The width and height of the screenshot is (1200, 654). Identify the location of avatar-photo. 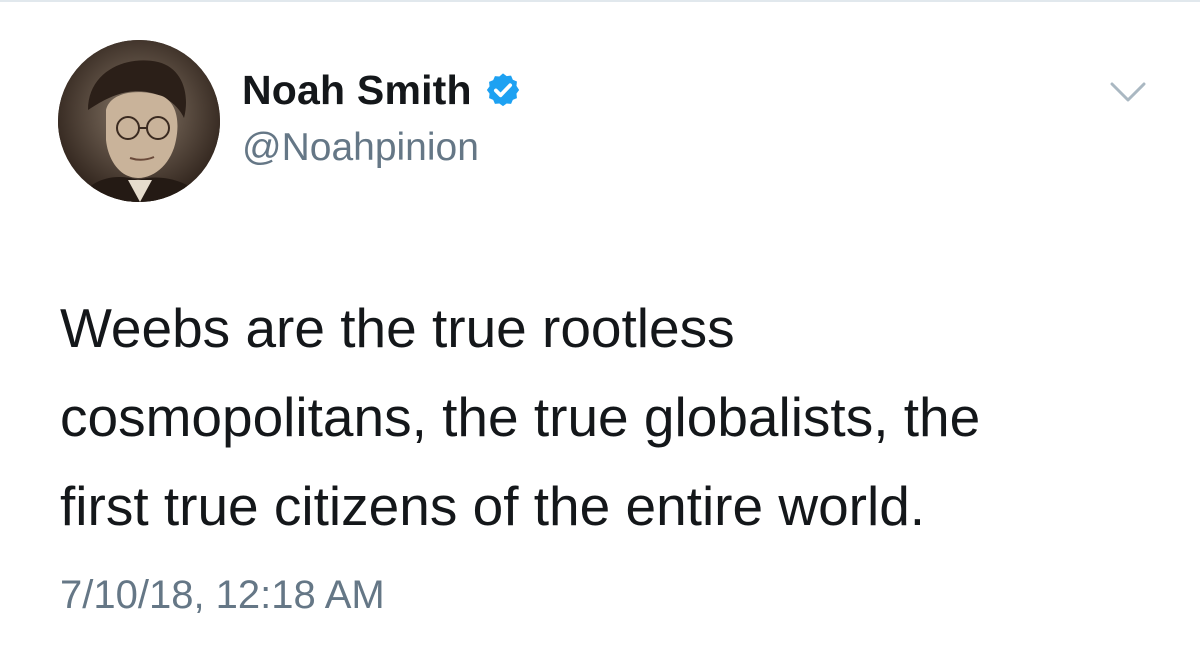
(139, 121).